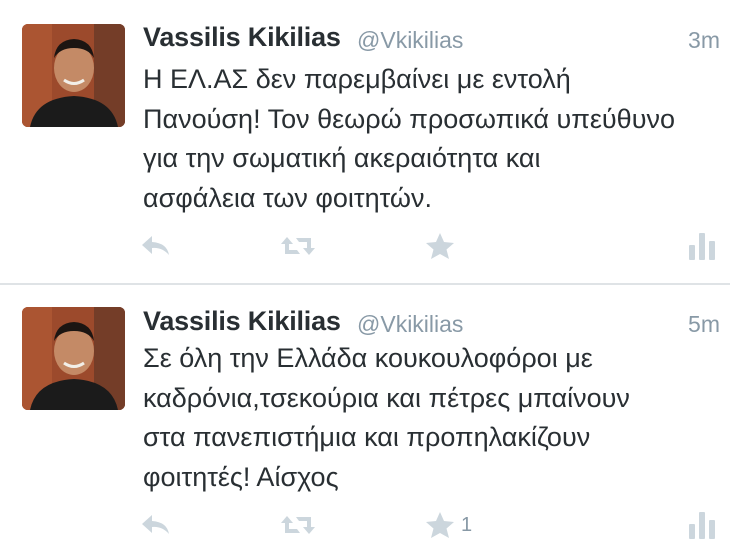  I want to click on favorite-count: 1, so click(467, 524).